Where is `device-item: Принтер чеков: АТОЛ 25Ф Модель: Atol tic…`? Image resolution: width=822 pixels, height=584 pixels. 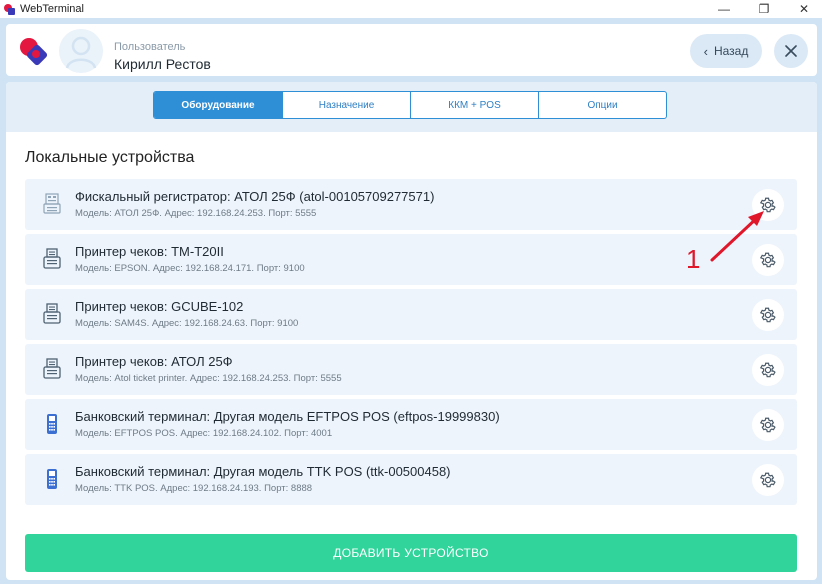
device-item: Принтер чеков: АТОЛ 25Ф Модель: Atol tic… is located at coordinates (411, 369).